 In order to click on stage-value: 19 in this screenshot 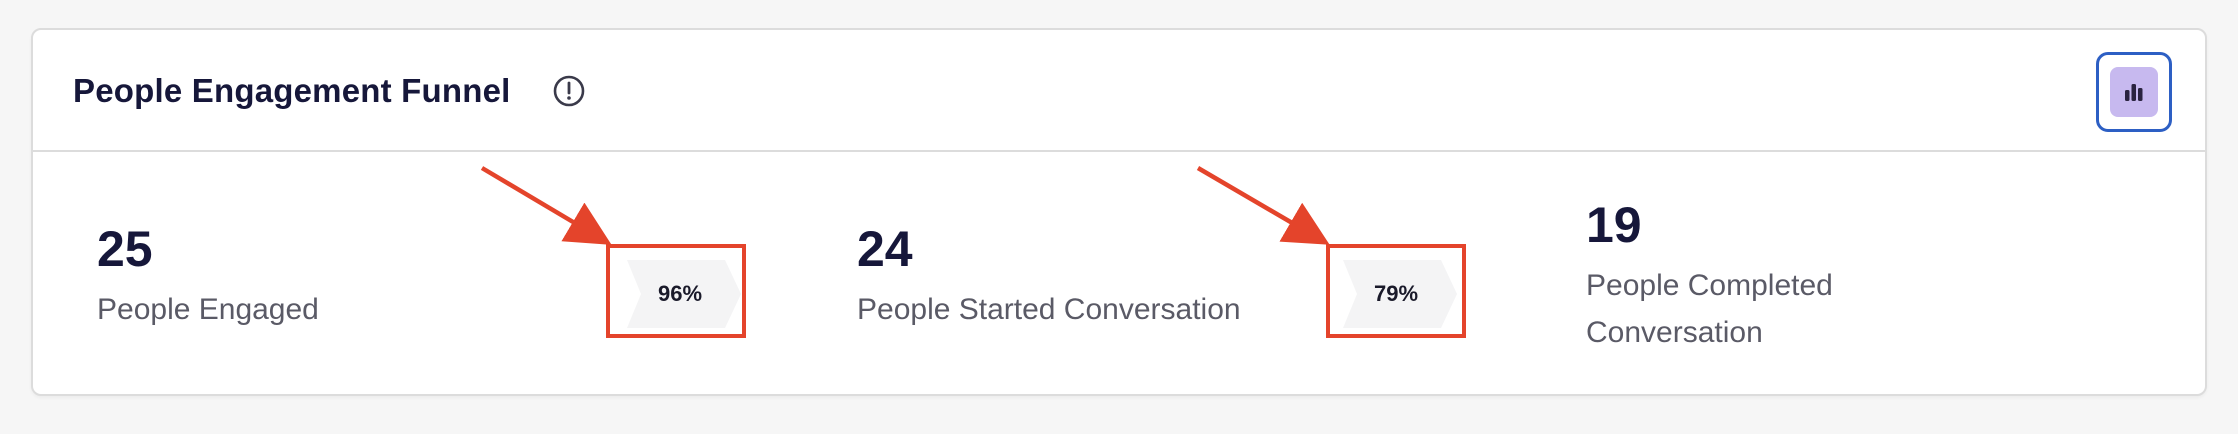, I will do `click(1614, 225)`.